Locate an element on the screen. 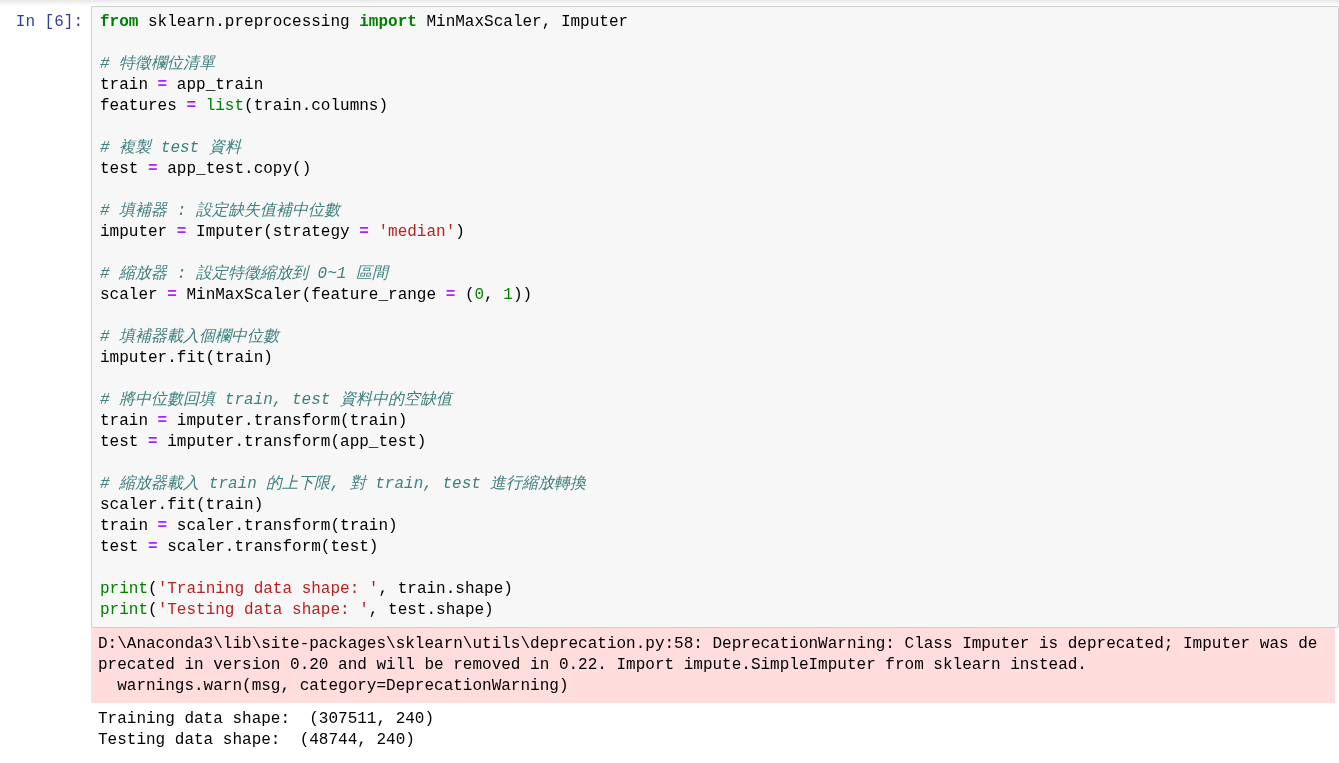 The width and height of the screenshot is (1339, 763). code-line: print('Training data shape: ', train.shape) is located at coordinates (307, 589).